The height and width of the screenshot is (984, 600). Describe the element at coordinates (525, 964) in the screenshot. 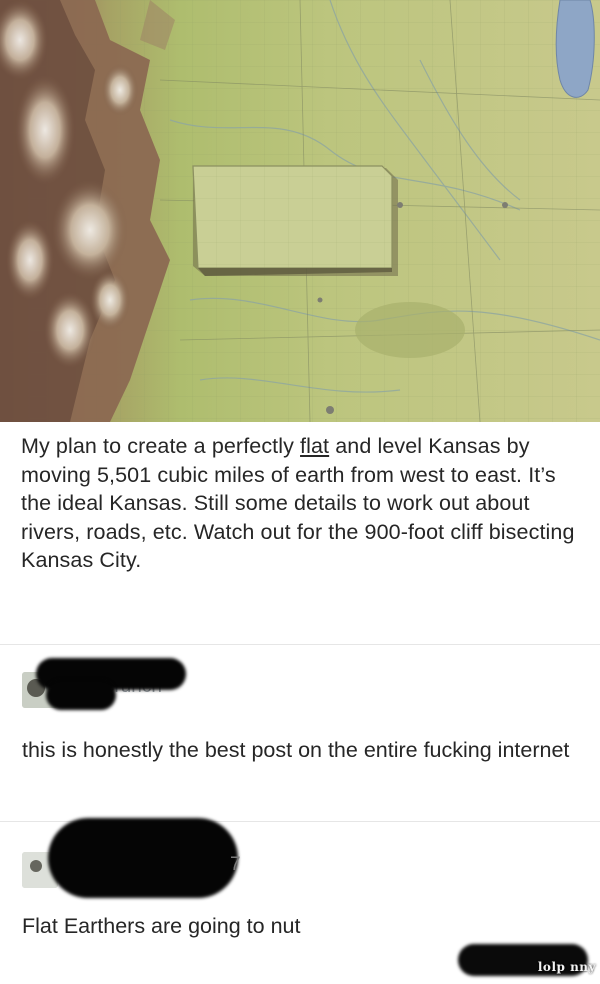

I see `watermark: lolp nny` at that location.